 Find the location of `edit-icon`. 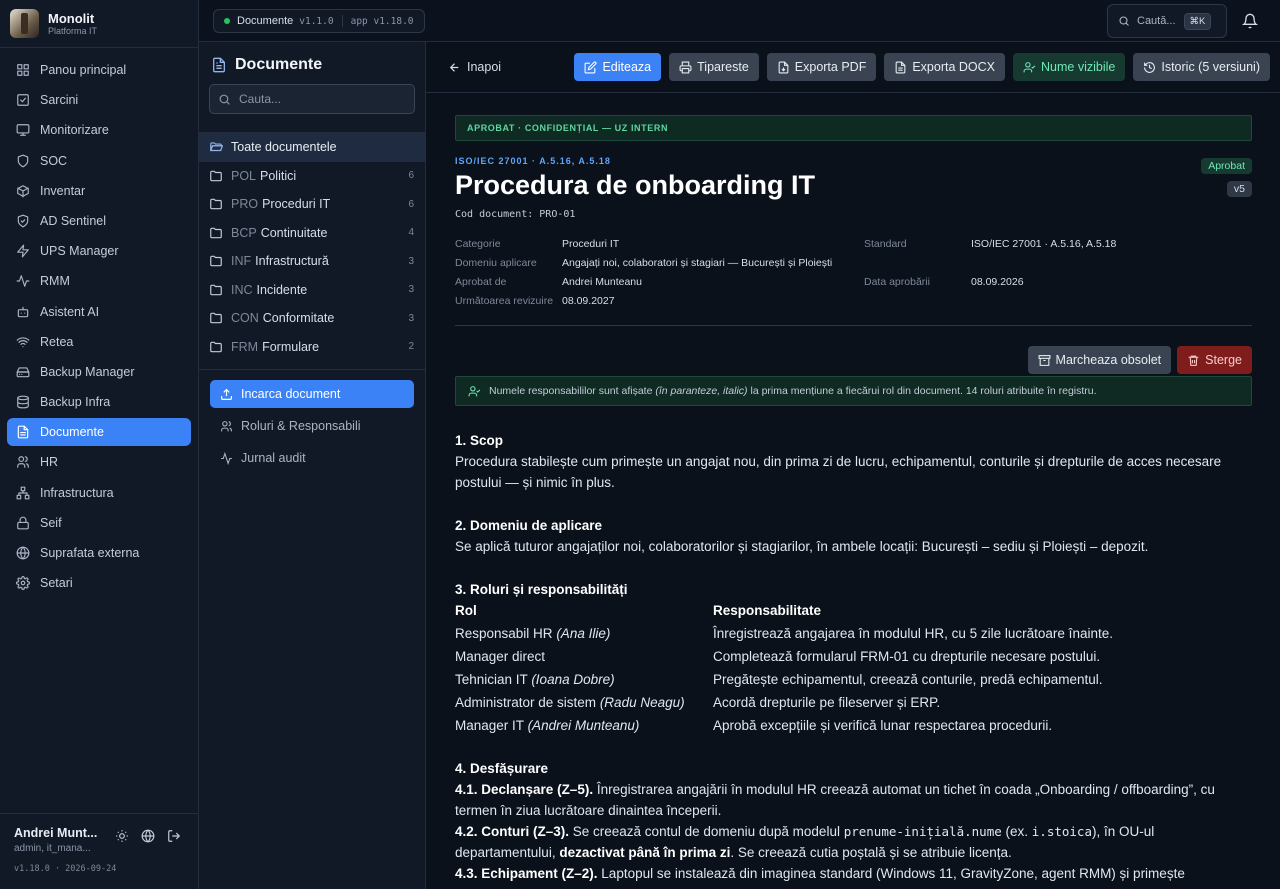

edit-icon is located at coordinates (590, 67).